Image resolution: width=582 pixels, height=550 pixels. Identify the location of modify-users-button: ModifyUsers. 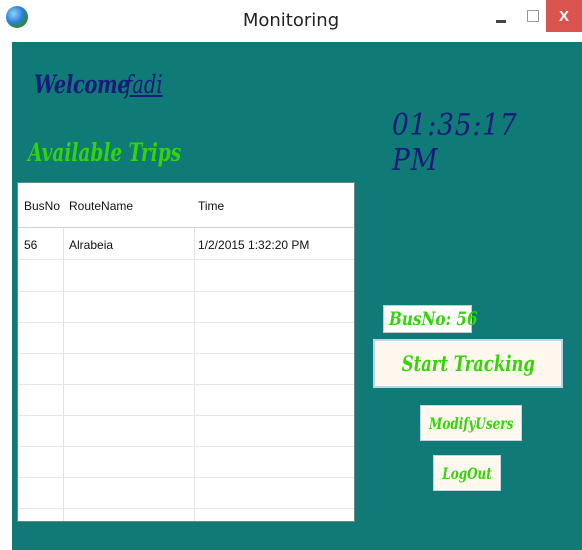
(471, 423).